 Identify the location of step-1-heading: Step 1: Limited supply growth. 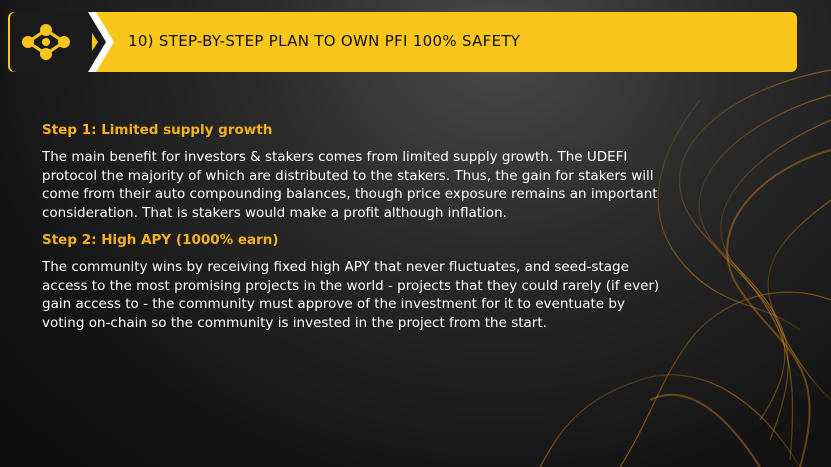
(157, 130).